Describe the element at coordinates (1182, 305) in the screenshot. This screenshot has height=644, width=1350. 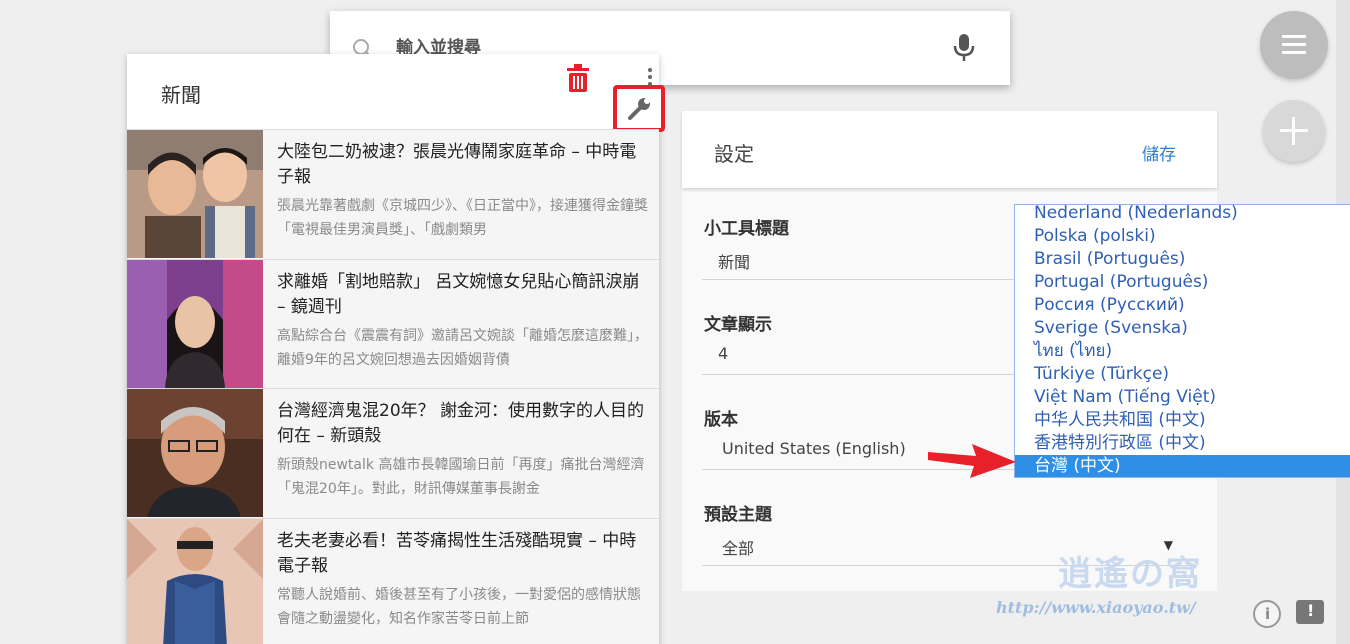
I see `edition-option: Россия (Русский)` at that location.